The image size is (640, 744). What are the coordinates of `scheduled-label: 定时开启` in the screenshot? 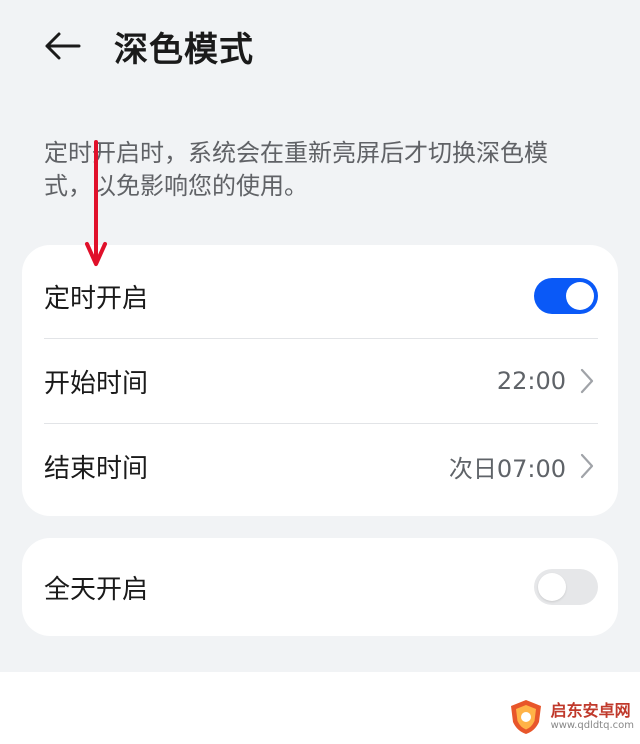 It's located at (96, 298).